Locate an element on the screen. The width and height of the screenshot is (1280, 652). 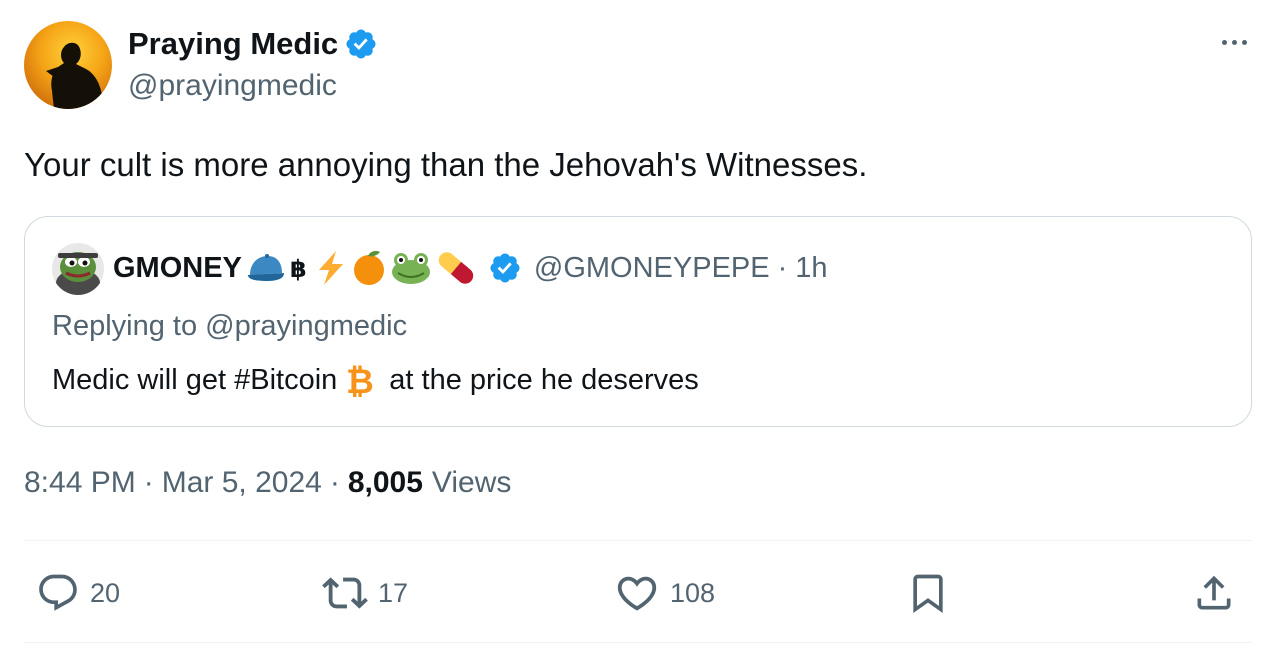
share-icon is located at coordinates (1214, 592).